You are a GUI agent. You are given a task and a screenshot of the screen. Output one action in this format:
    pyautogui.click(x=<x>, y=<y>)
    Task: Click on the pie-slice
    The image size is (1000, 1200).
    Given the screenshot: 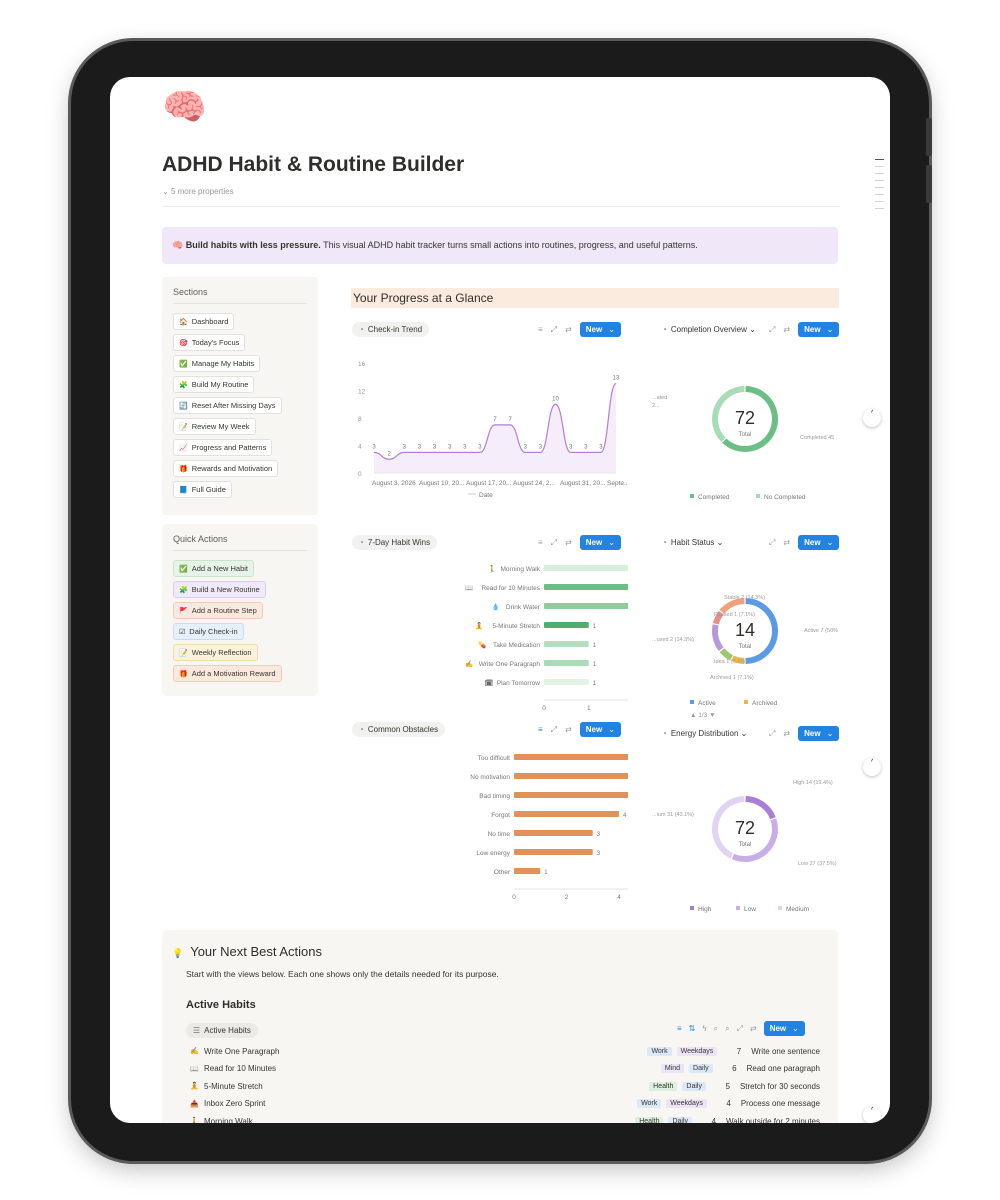 What is the action you would take?
    pyautogui.click(x=760, y=808)
    